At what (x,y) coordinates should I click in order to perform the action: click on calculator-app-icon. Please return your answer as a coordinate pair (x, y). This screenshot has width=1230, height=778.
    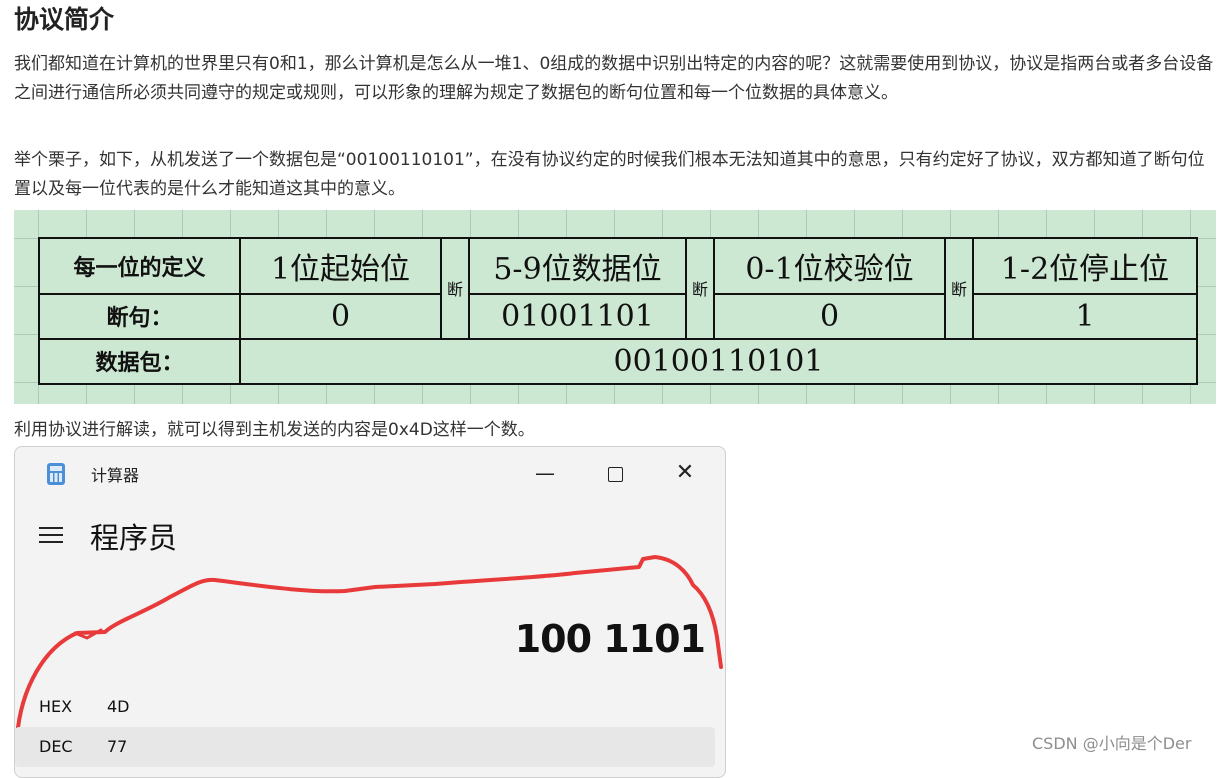
    Looking at the image, I should click on (56, 474).